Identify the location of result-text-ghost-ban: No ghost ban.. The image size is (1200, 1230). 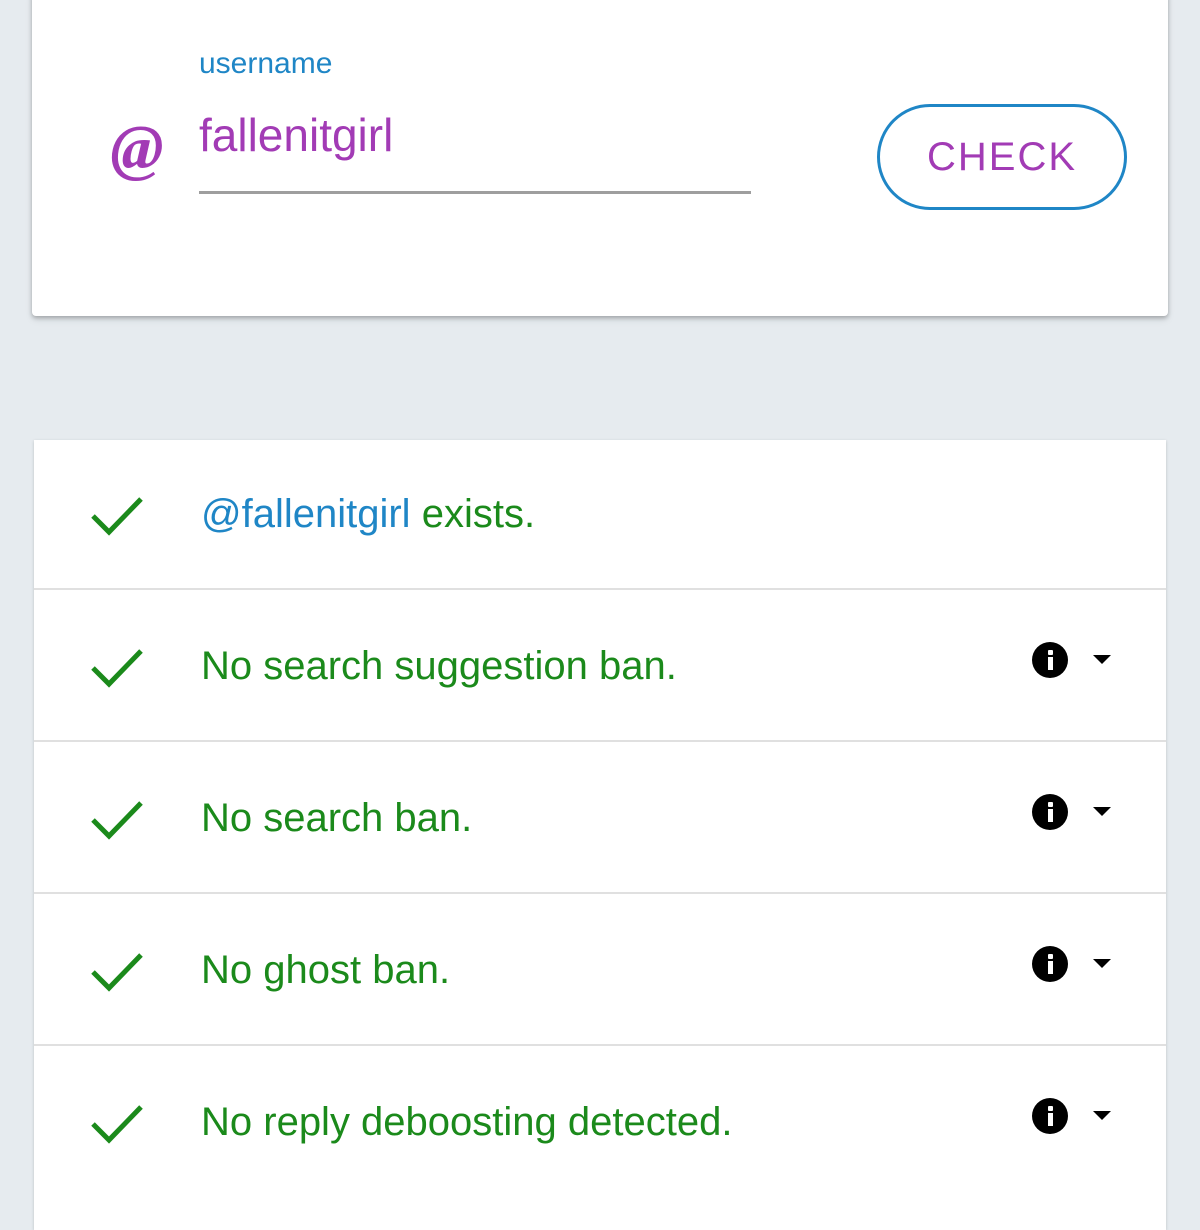
(326, 970).